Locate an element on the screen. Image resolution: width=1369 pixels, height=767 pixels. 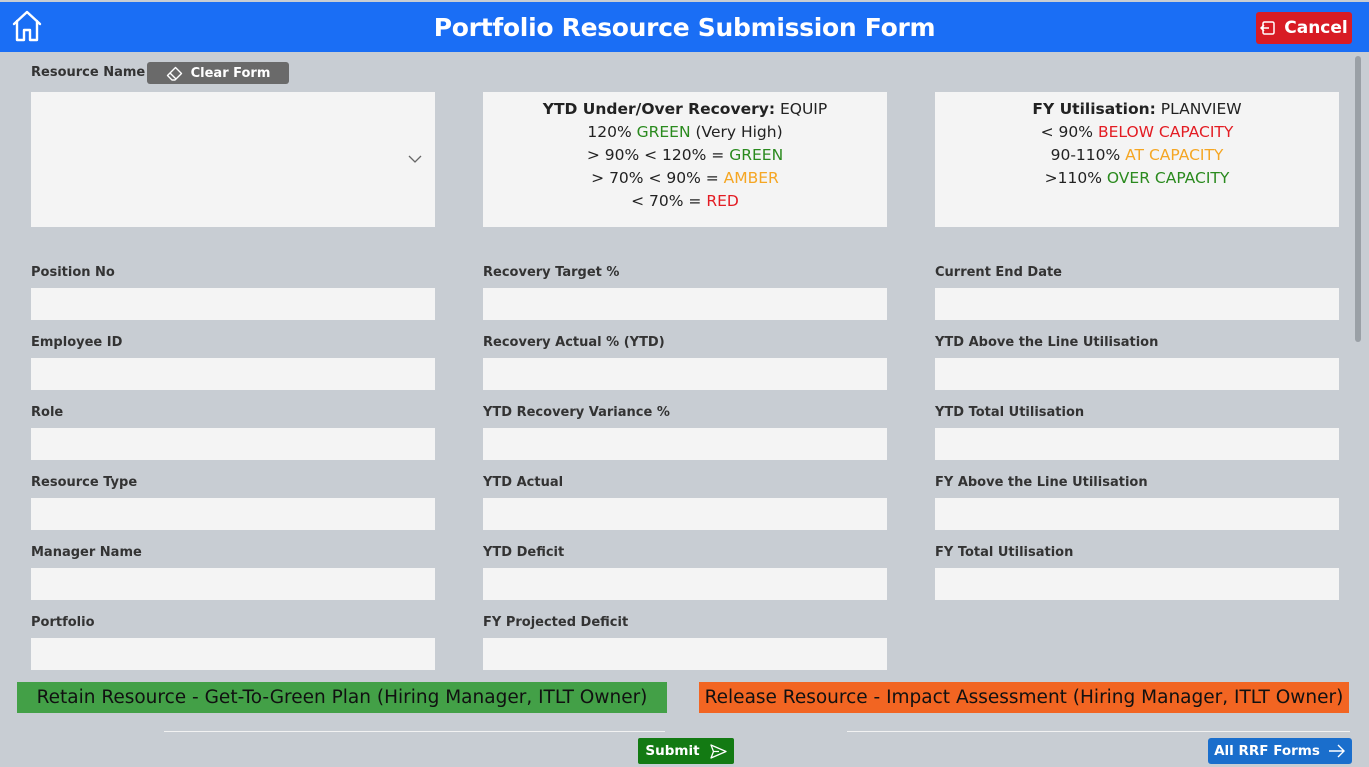
all-rrf-forms-button: All RRF Forms is located at coordinates (1280, 751).